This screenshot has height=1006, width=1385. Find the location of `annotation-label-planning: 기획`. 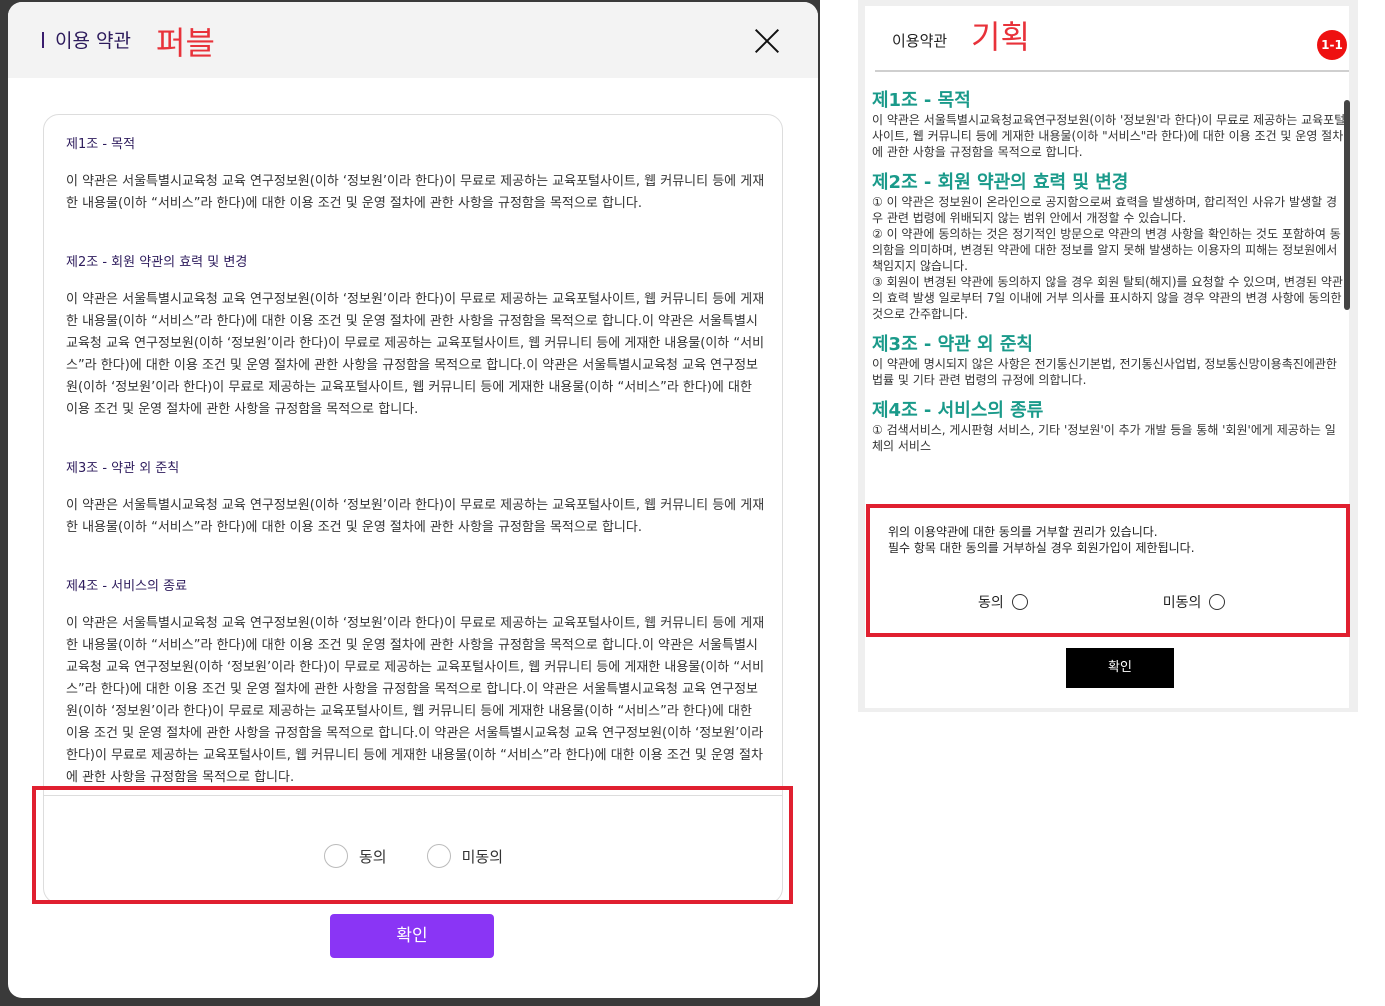

annotation-label-planning: 기획 is located at coordinates (1000, 37).